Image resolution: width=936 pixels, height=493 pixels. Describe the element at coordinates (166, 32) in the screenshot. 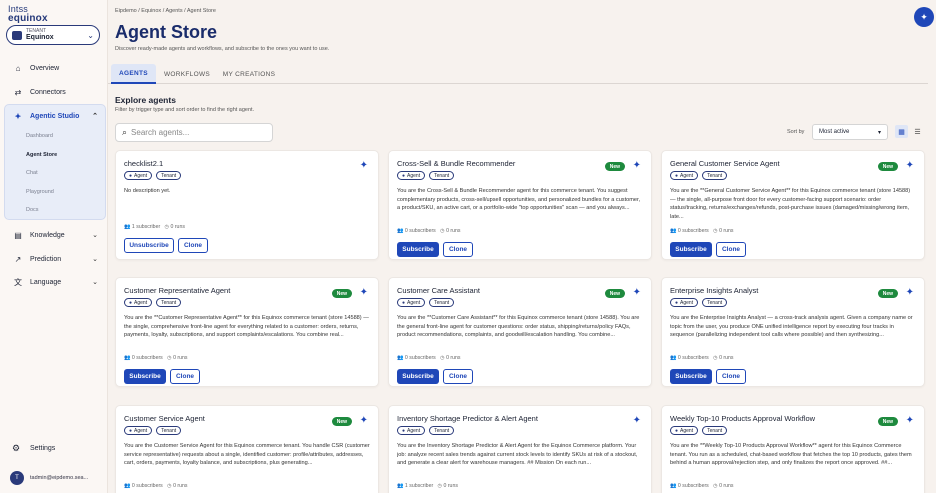

I see `page-title: Agent Store` at that location.